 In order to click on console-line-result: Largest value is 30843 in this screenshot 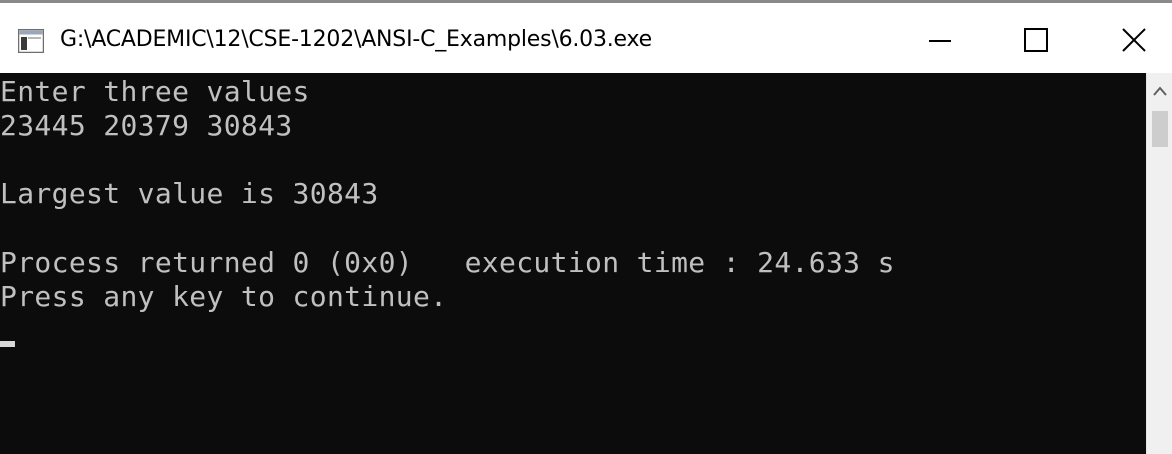, I will do `click(189, 193)`.